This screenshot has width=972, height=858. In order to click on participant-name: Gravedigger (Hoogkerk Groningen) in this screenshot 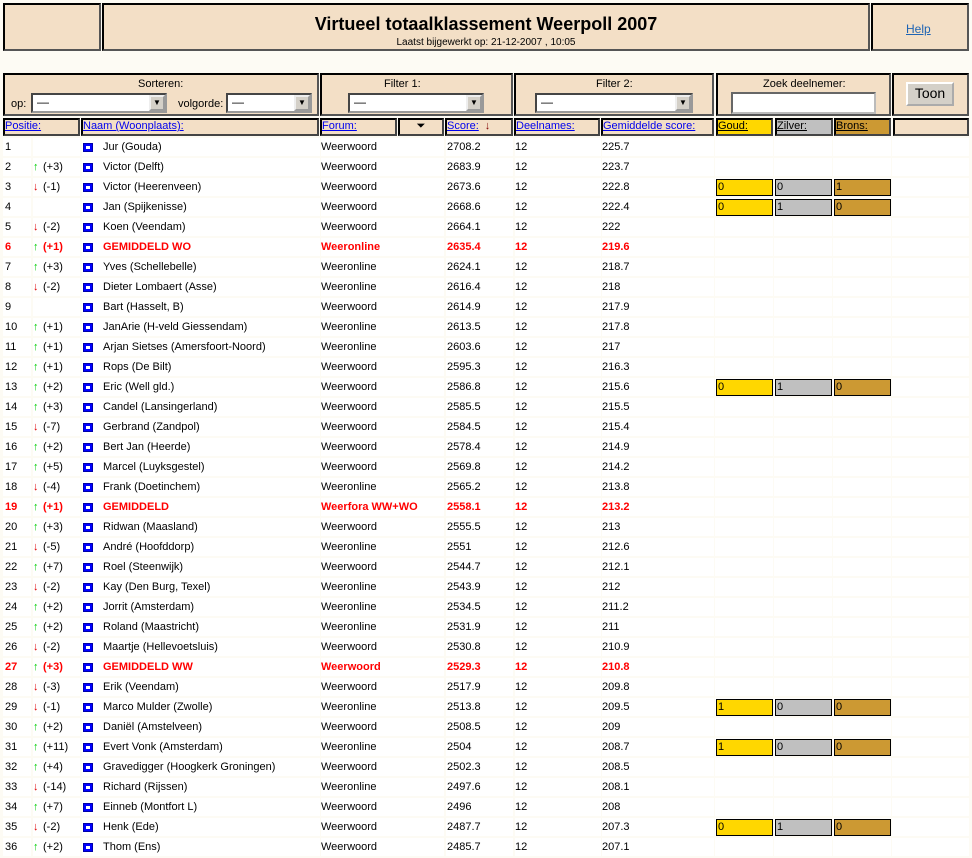, I will do `click(189, 767)`.